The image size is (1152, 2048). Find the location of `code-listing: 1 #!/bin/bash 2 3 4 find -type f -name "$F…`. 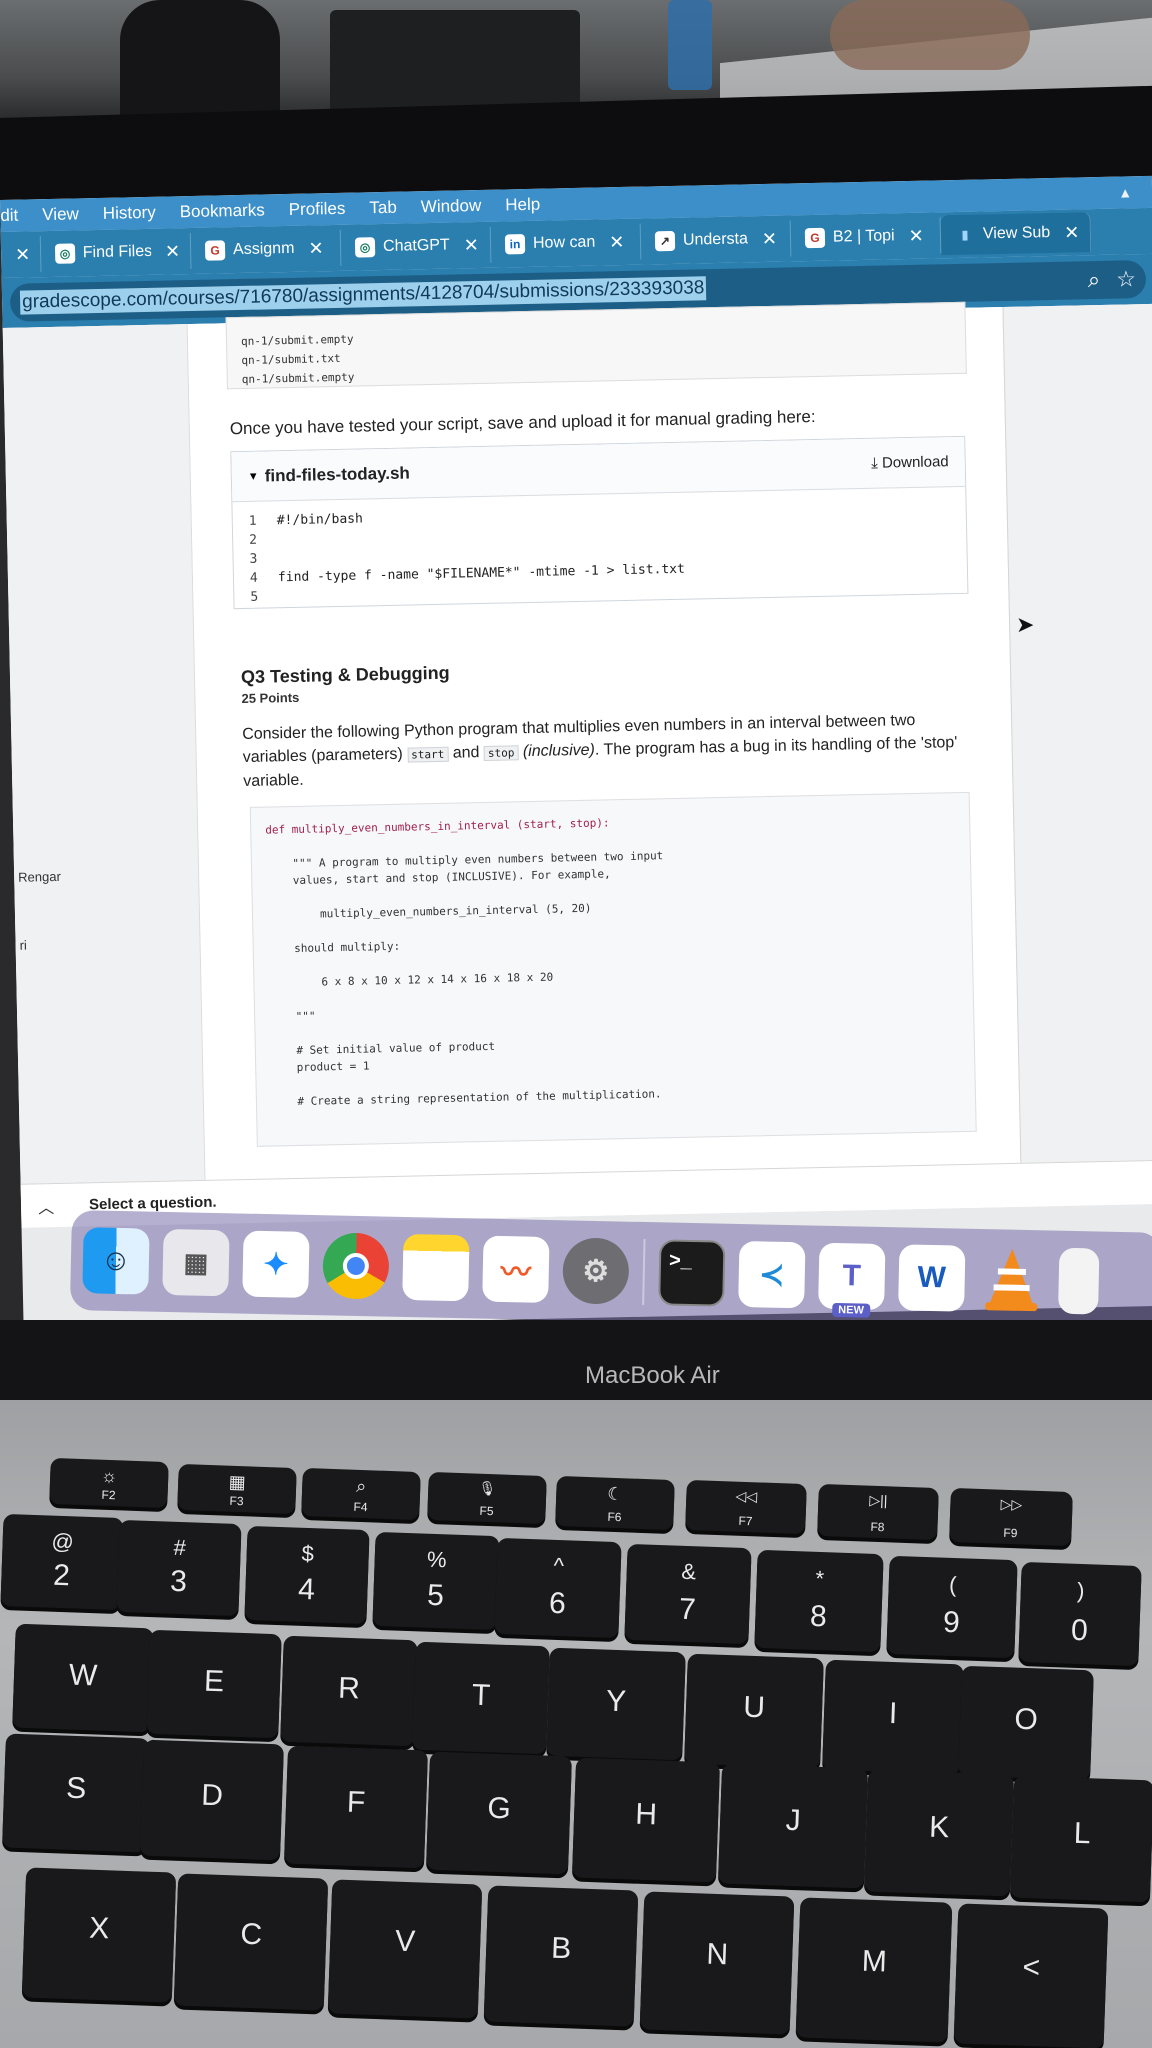

code-listing: 1 #!/bin/bash 2 3 4 find -type f -name "$F… is located at coordinates (599, 547).